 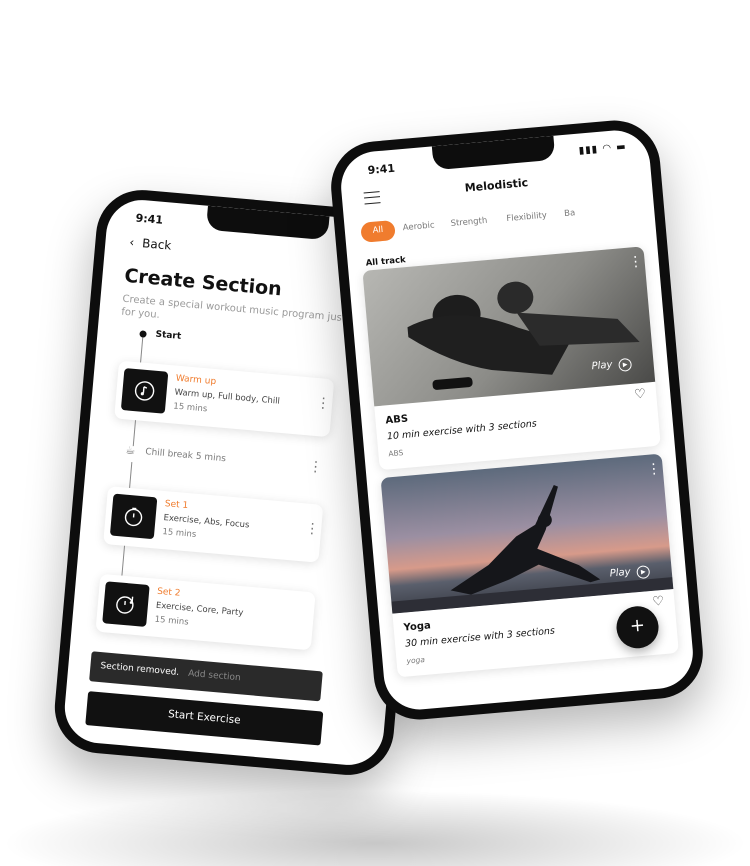 I want to click on break-more-options-icon: ⋮, so click(x=315, y=467).